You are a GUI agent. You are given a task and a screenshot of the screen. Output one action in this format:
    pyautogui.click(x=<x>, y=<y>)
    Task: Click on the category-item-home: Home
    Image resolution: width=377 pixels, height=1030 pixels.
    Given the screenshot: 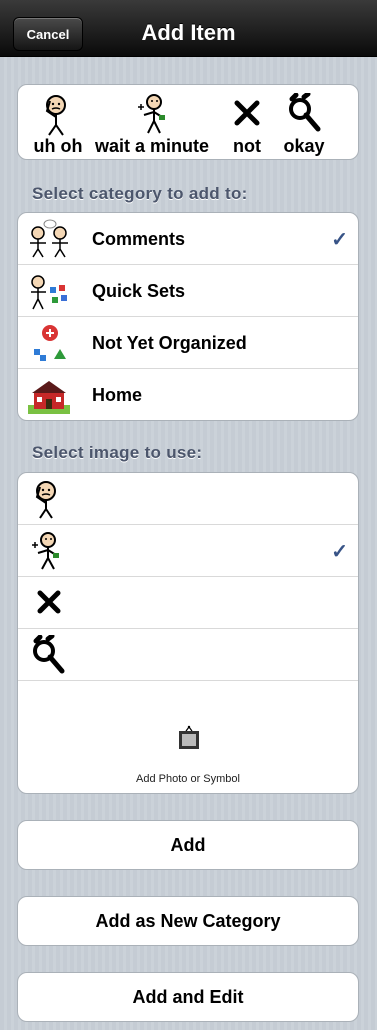 What is the action you would take?
    pyautogui.click(x=188, y=394)
    